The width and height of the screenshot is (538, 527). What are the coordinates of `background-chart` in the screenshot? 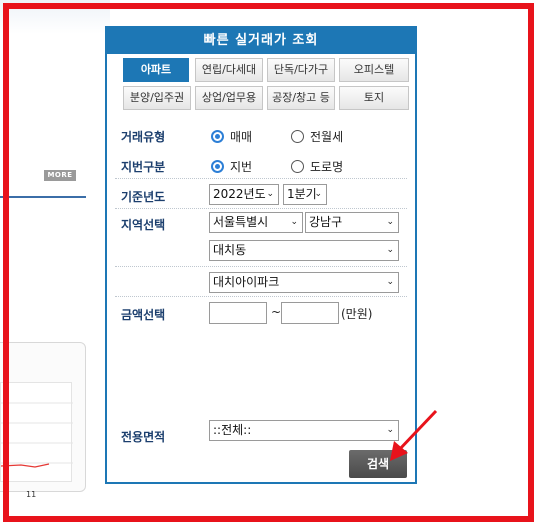 It's located at (36, 432).